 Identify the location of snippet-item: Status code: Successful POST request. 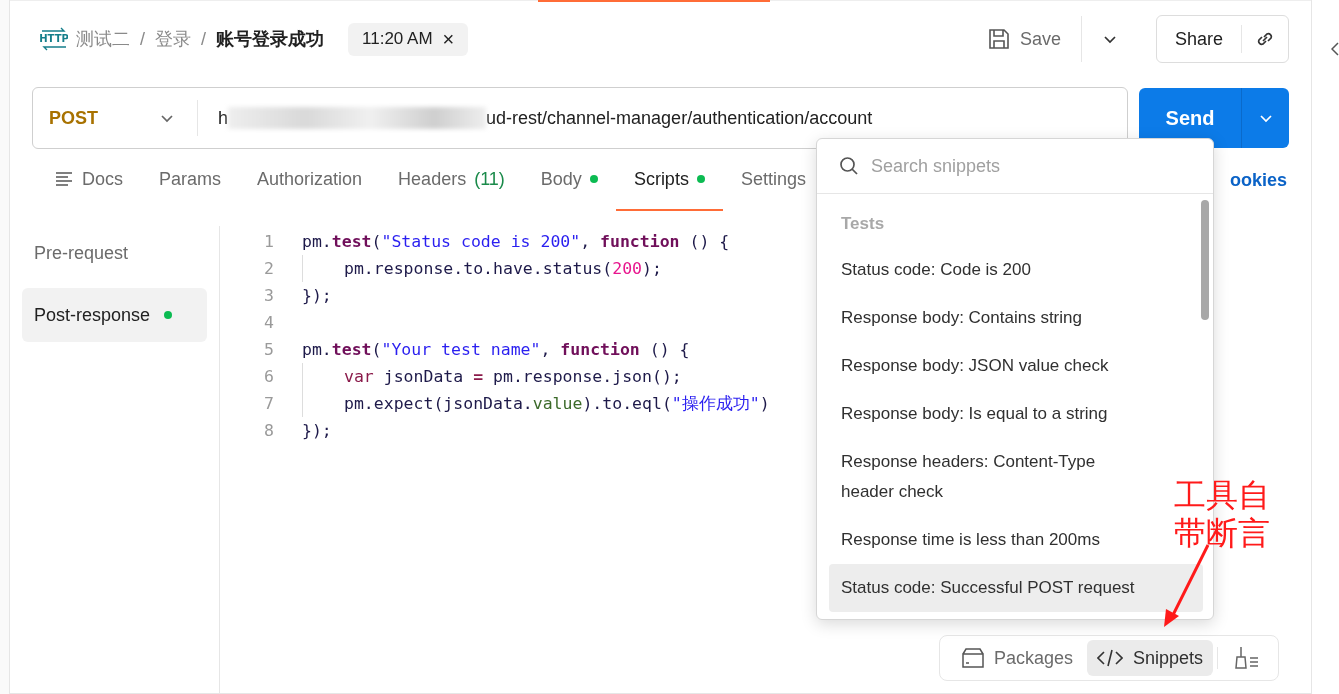
(1016, 588).